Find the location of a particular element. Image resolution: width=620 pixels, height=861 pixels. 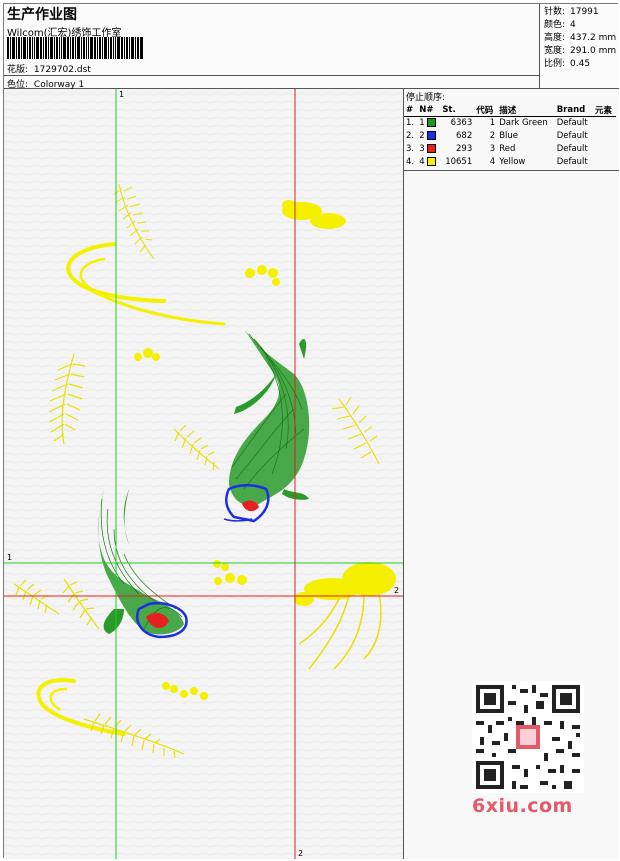

col-stitches: St. is located at coordinates (457, 110).